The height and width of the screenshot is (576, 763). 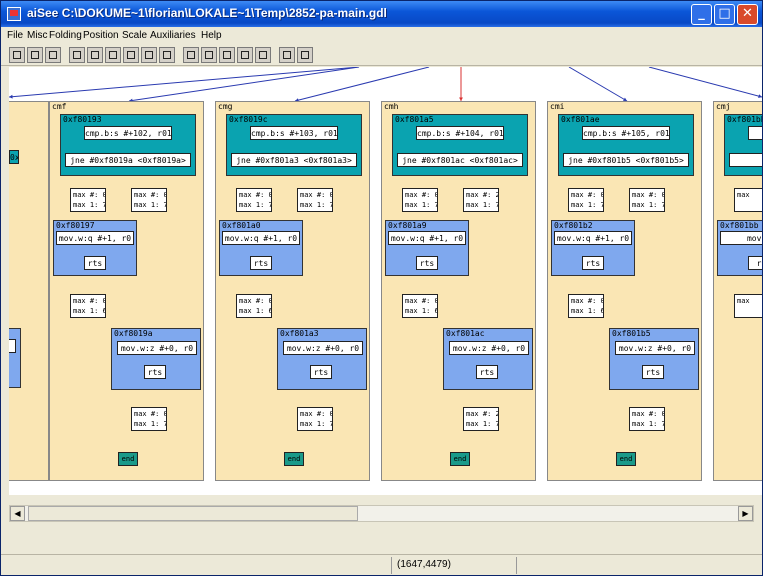 What do you see at coordinates (95, 248) in the screenshot?
I see `basic-block-1: 0xf80197 mov.w:q #+1, r0 rts` at bounding box center [95, 248].